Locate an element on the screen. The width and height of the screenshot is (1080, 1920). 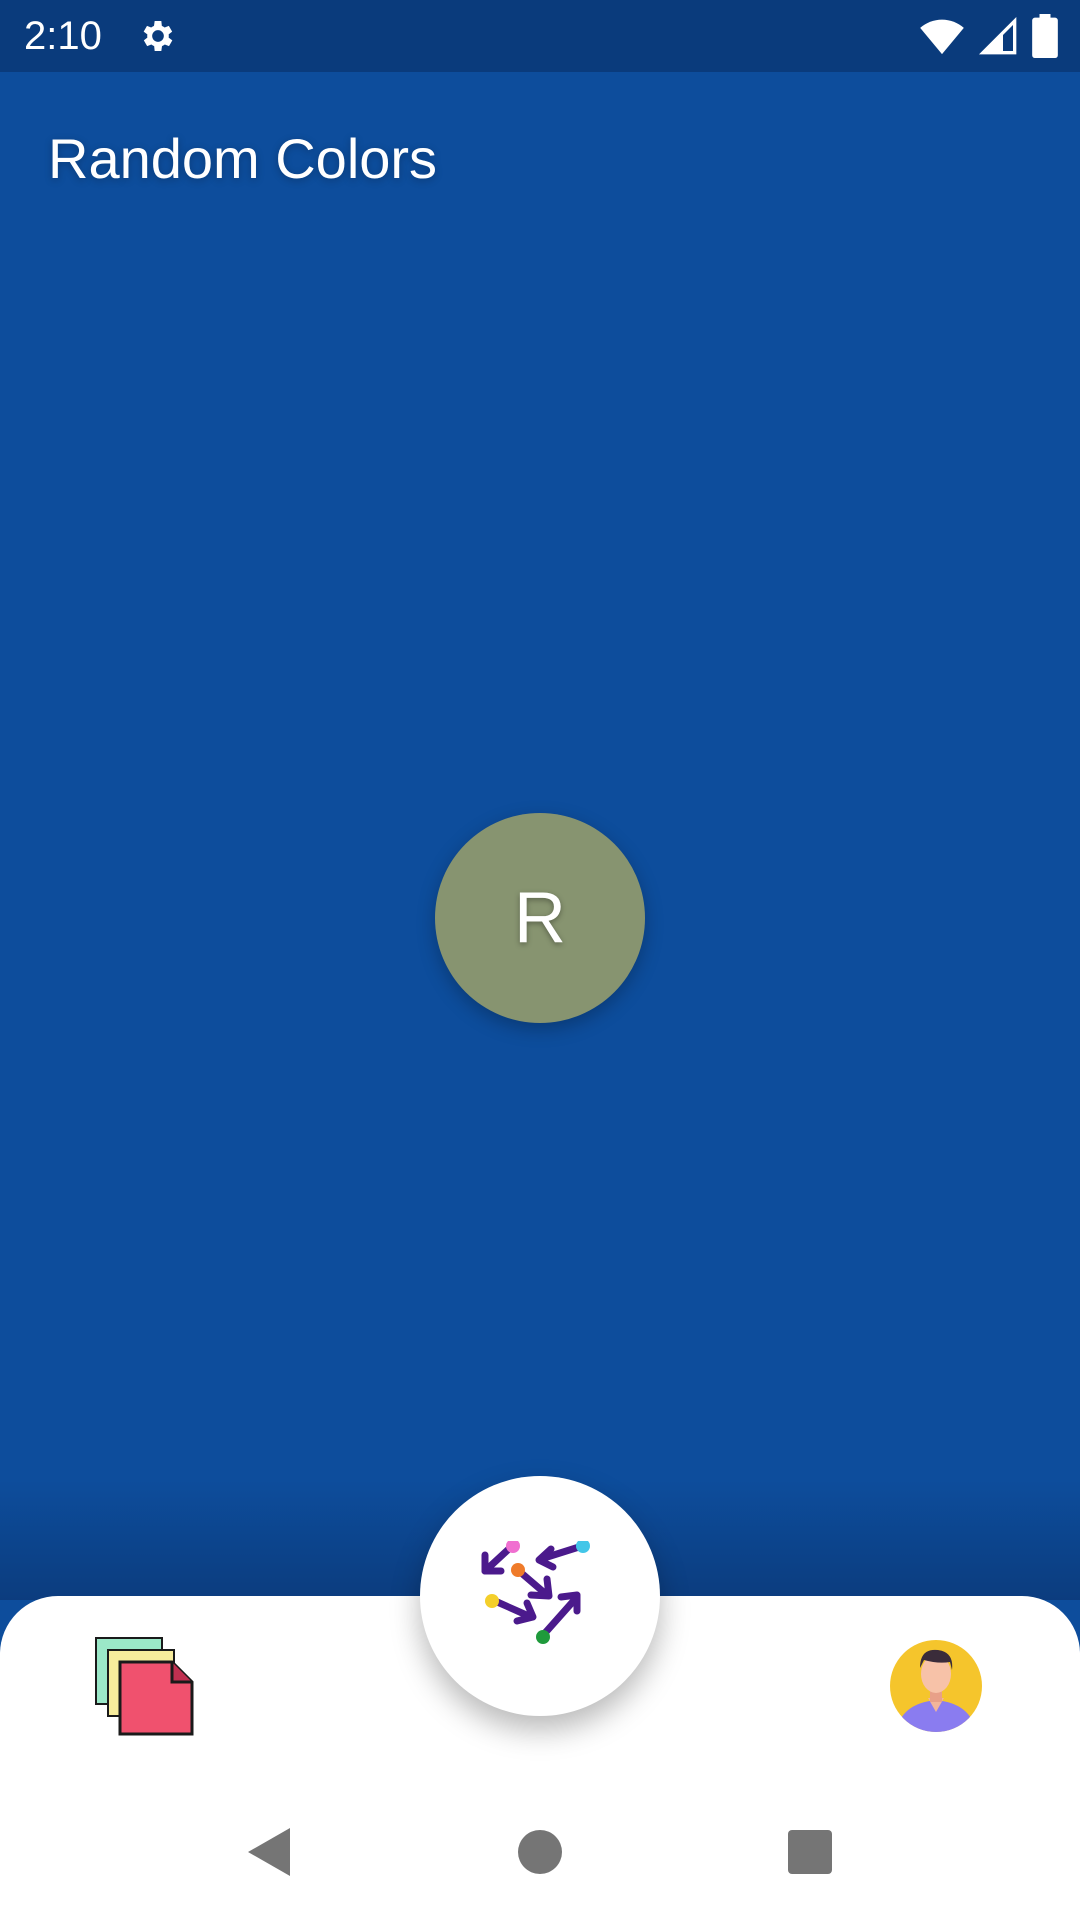
page-title: Random Colors is located at coordinates (243, 158).